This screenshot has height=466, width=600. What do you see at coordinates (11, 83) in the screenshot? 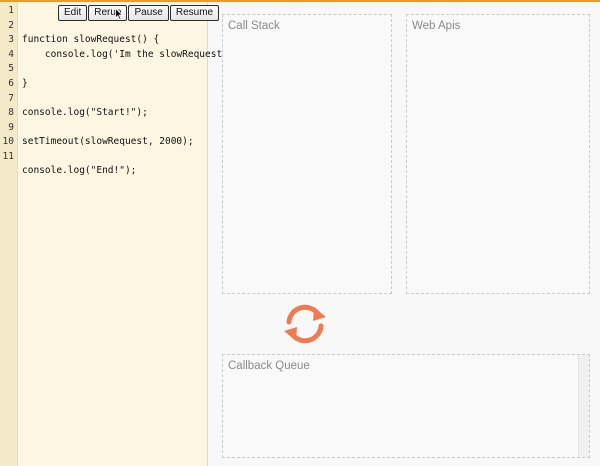
I see `line-number: 6` at bounding box center [11, 83].